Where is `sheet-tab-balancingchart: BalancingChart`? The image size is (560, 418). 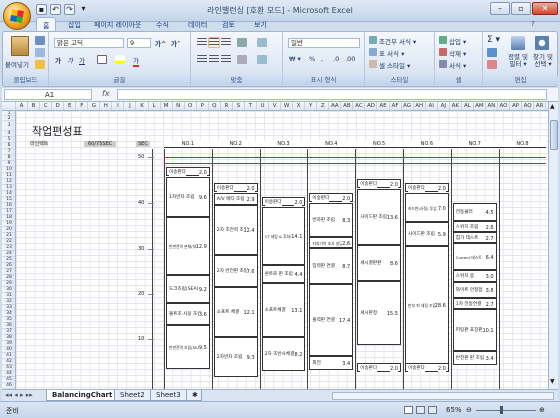 sheet-tab-balancingchart: BalancingChart is located at coordinates (82, 395).